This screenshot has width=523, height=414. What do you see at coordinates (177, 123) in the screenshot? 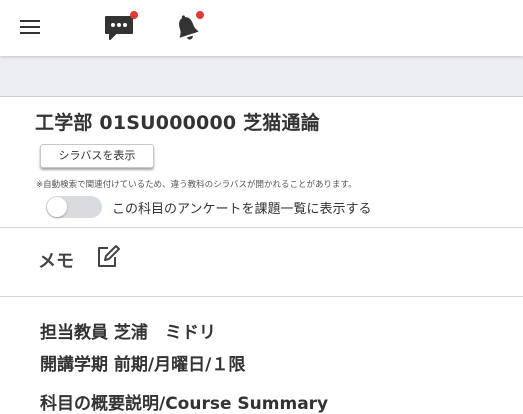
I see `course-title: 工学部 01SU000000 芝猫通論` at bounding box center [177, 123].